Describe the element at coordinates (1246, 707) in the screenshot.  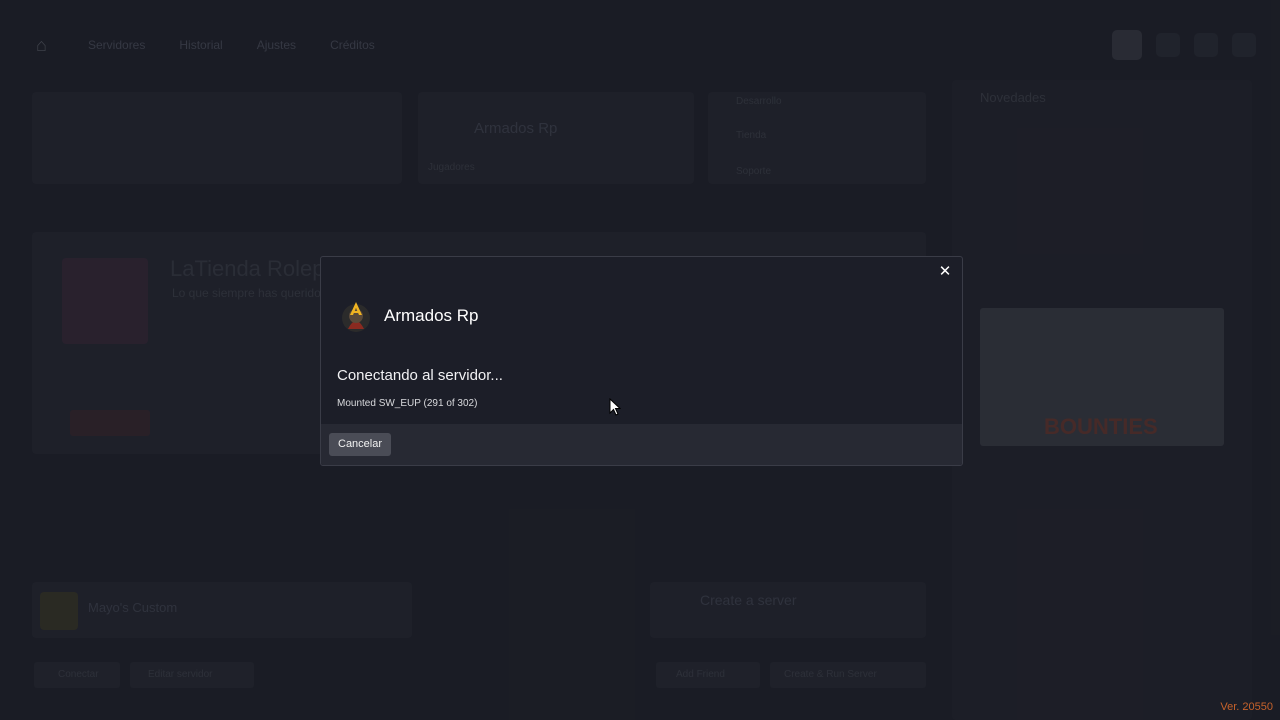
I see `version-label: Ver. 20550` at that location.